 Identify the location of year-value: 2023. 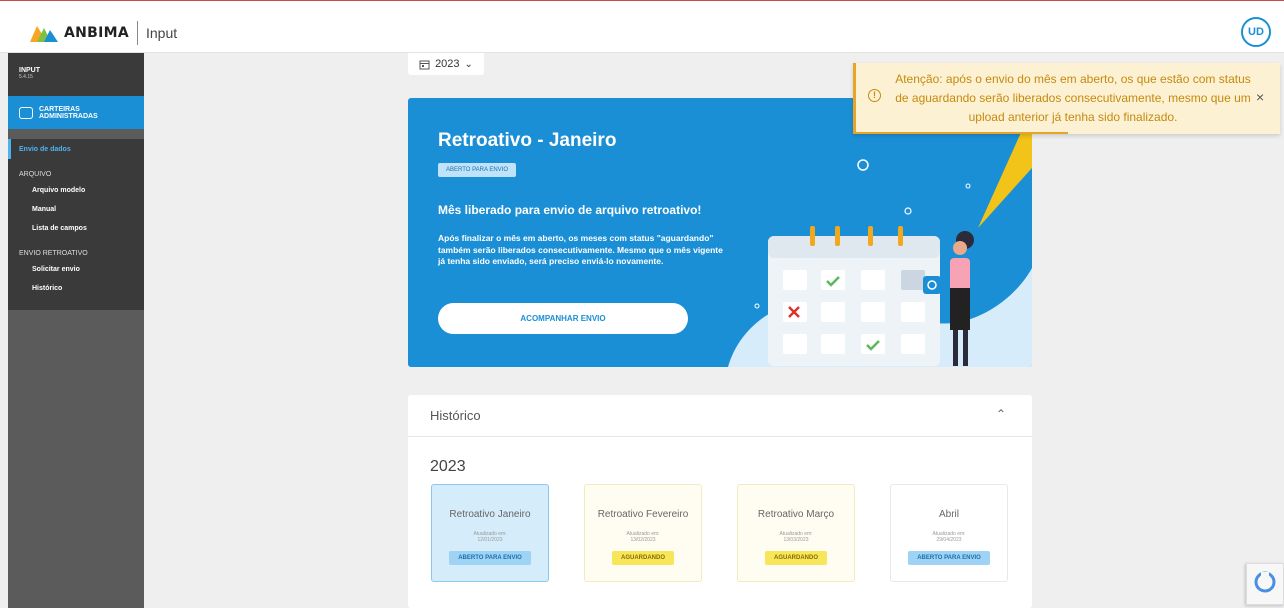
(447, 64).